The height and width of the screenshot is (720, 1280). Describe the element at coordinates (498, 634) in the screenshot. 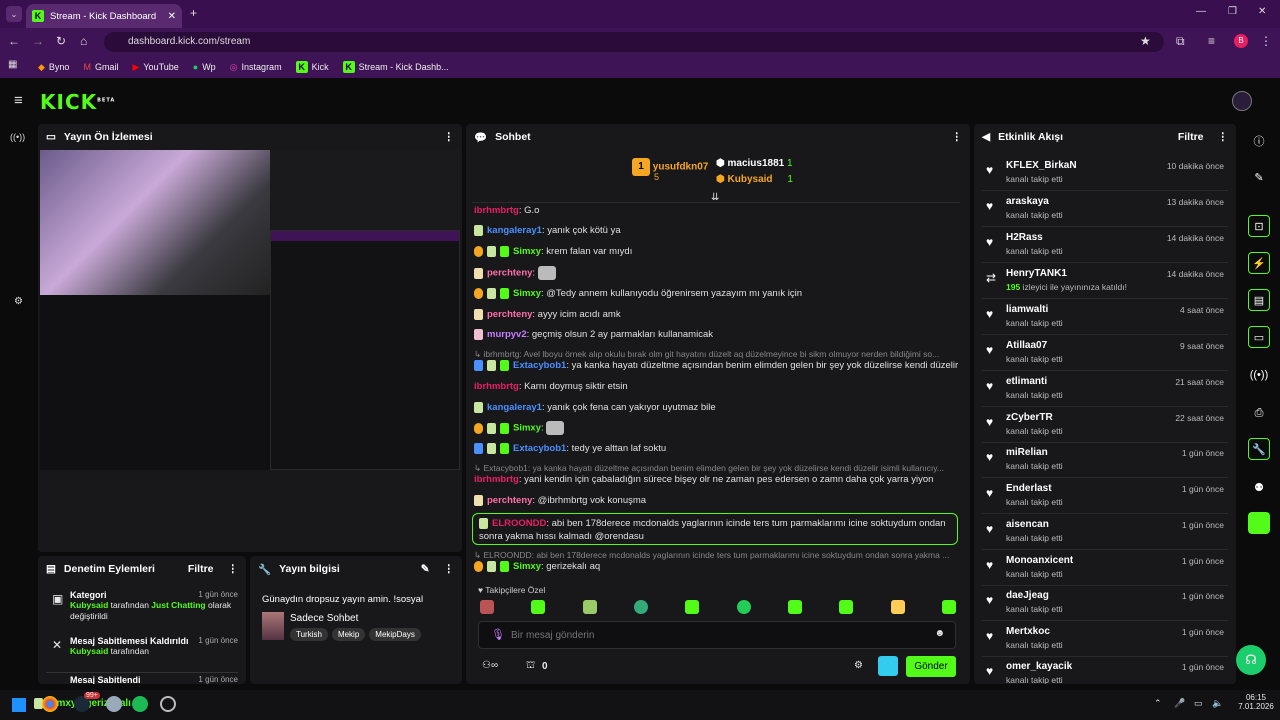

I see `microphone-icon: 🎙` at that location.